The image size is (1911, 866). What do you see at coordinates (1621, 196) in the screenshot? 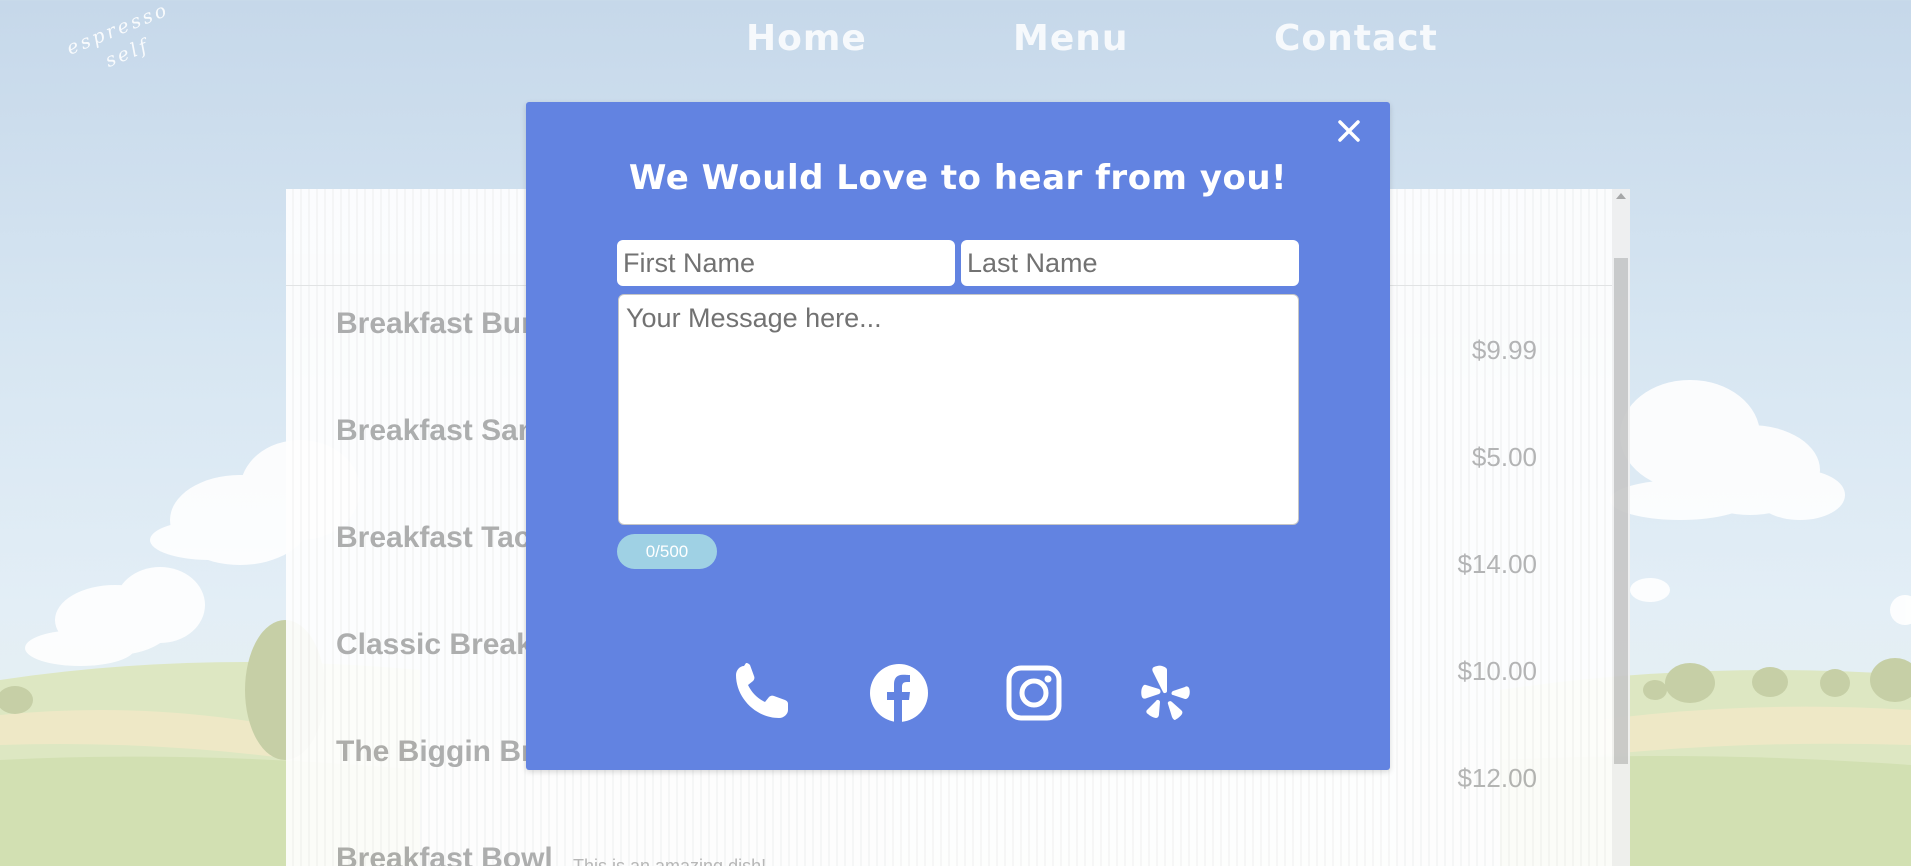
I see `scroll-up-arrow-icon` at bounding box center [1621, 196].